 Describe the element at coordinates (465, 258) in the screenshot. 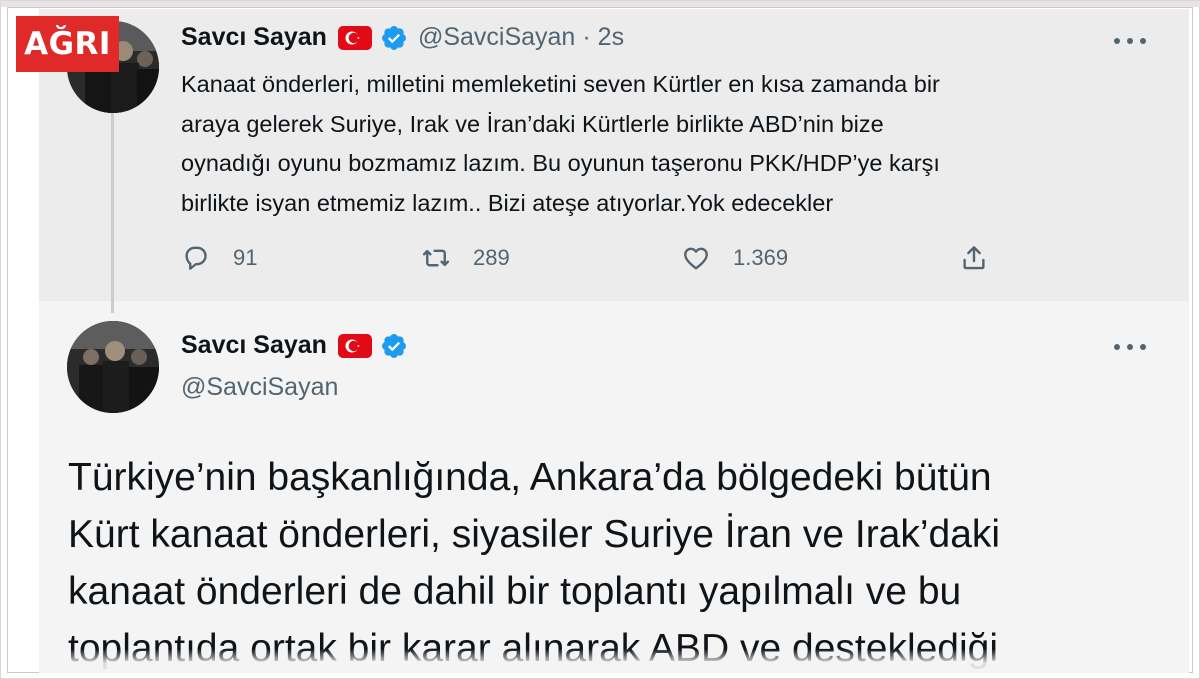

I see `retweet-button: 289` at that location.